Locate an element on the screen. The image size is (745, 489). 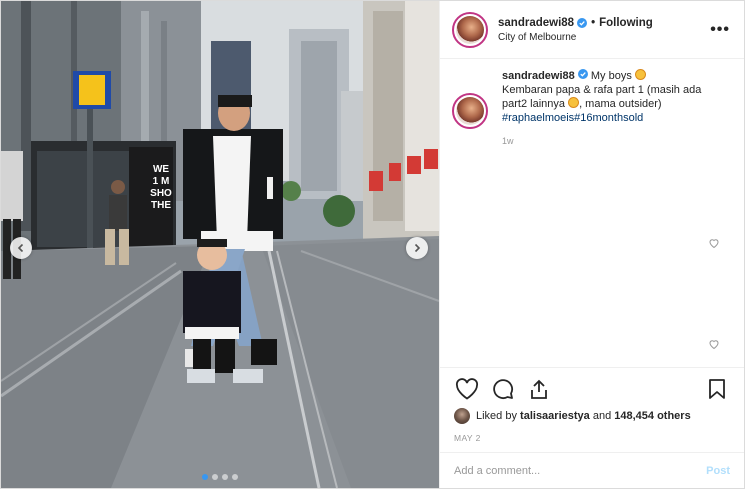
post-comment-button: Post is located at coordinates (718, 471).